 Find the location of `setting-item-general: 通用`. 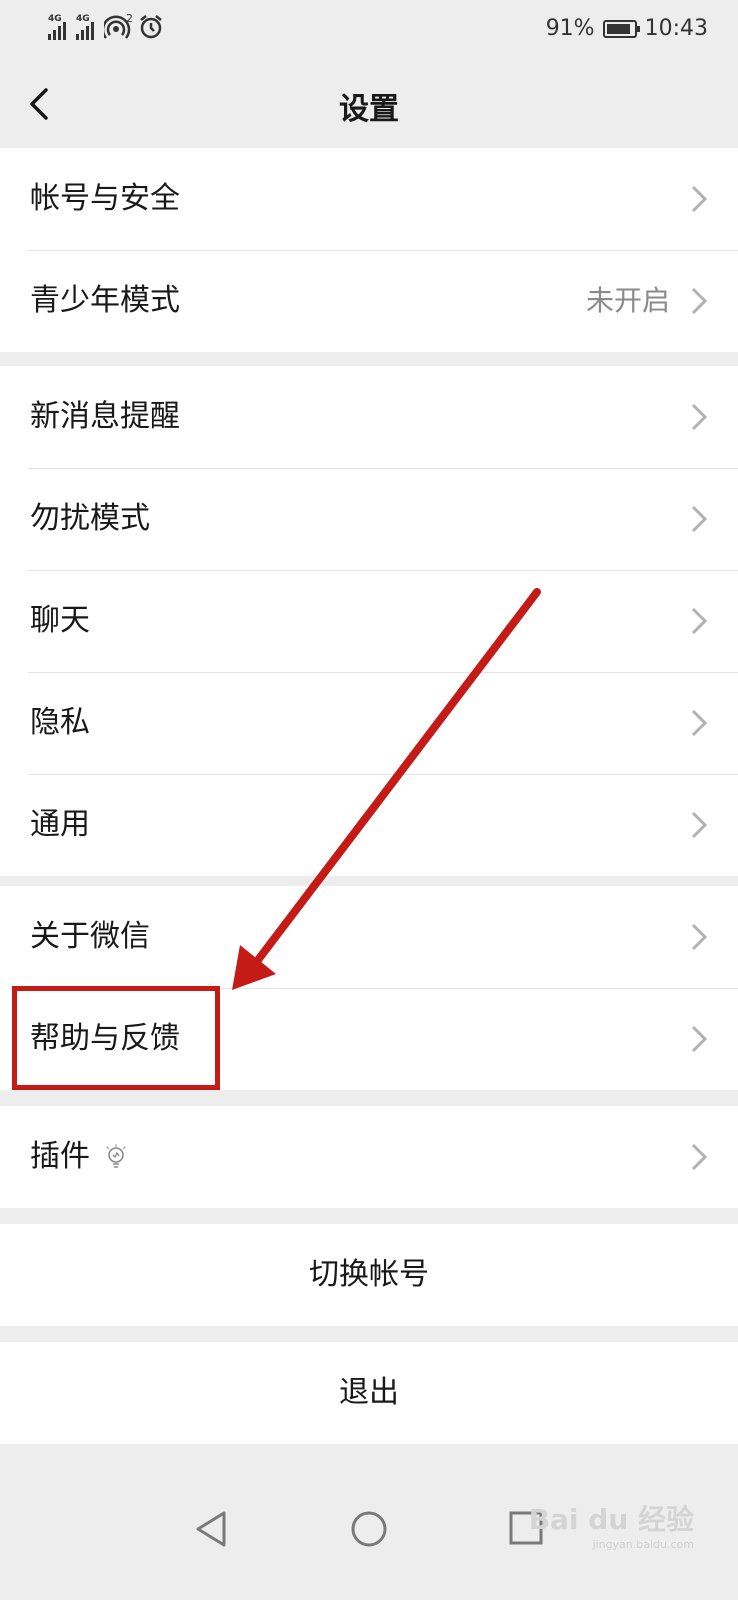

setting-item-general: 通用 is located at coordinates (369, 825).